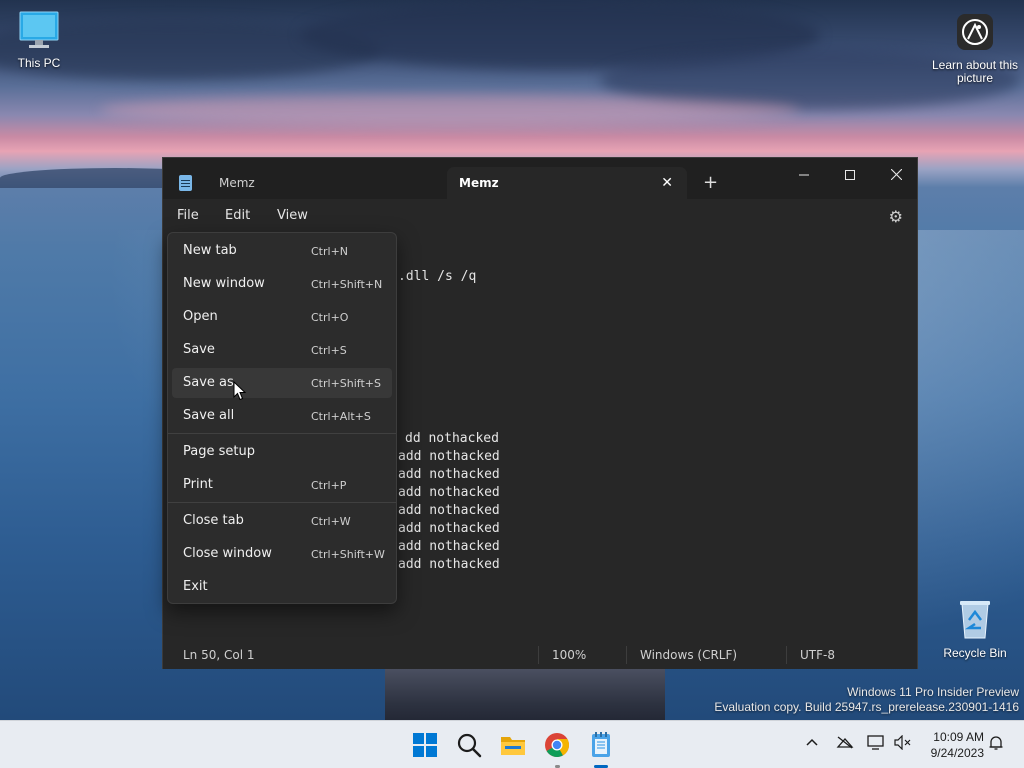 This screenshot has width=1024, height=768. Describe the element at coordinates (601, 745) in the screenshot. I see `notepad-icon` at that location.